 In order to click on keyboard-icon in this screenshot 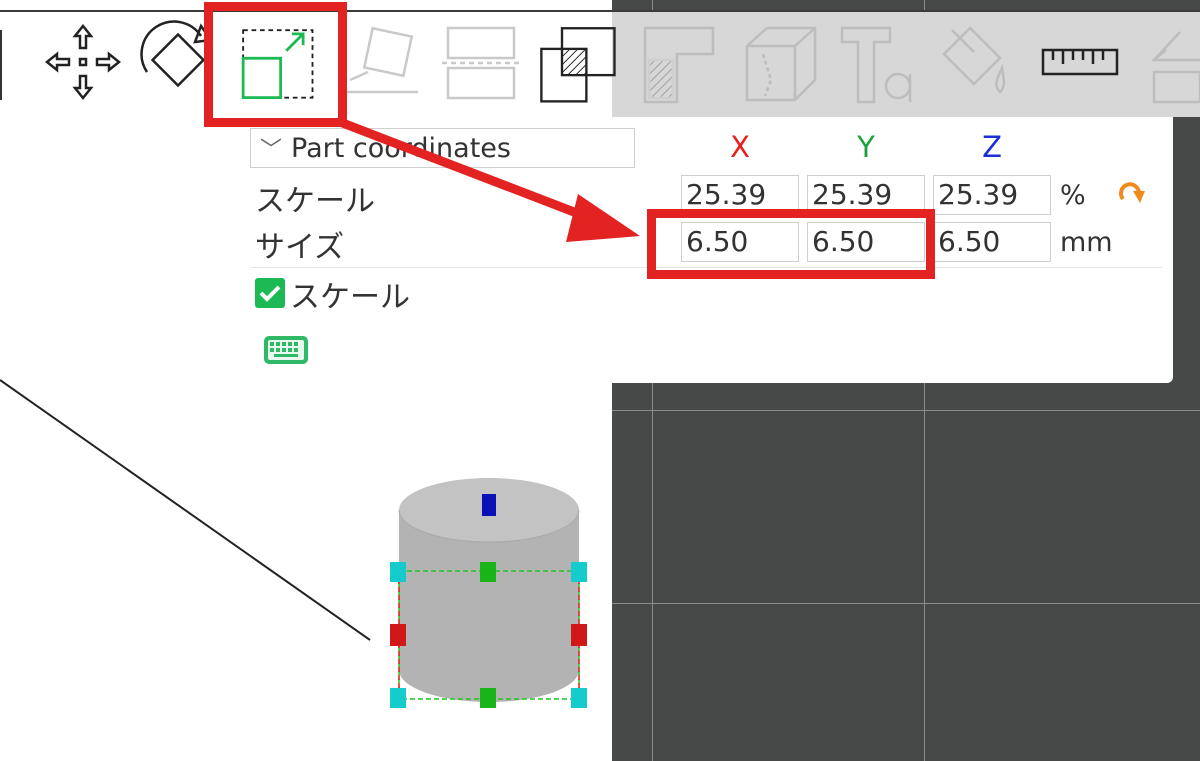, I will do `click(286, 350)`.